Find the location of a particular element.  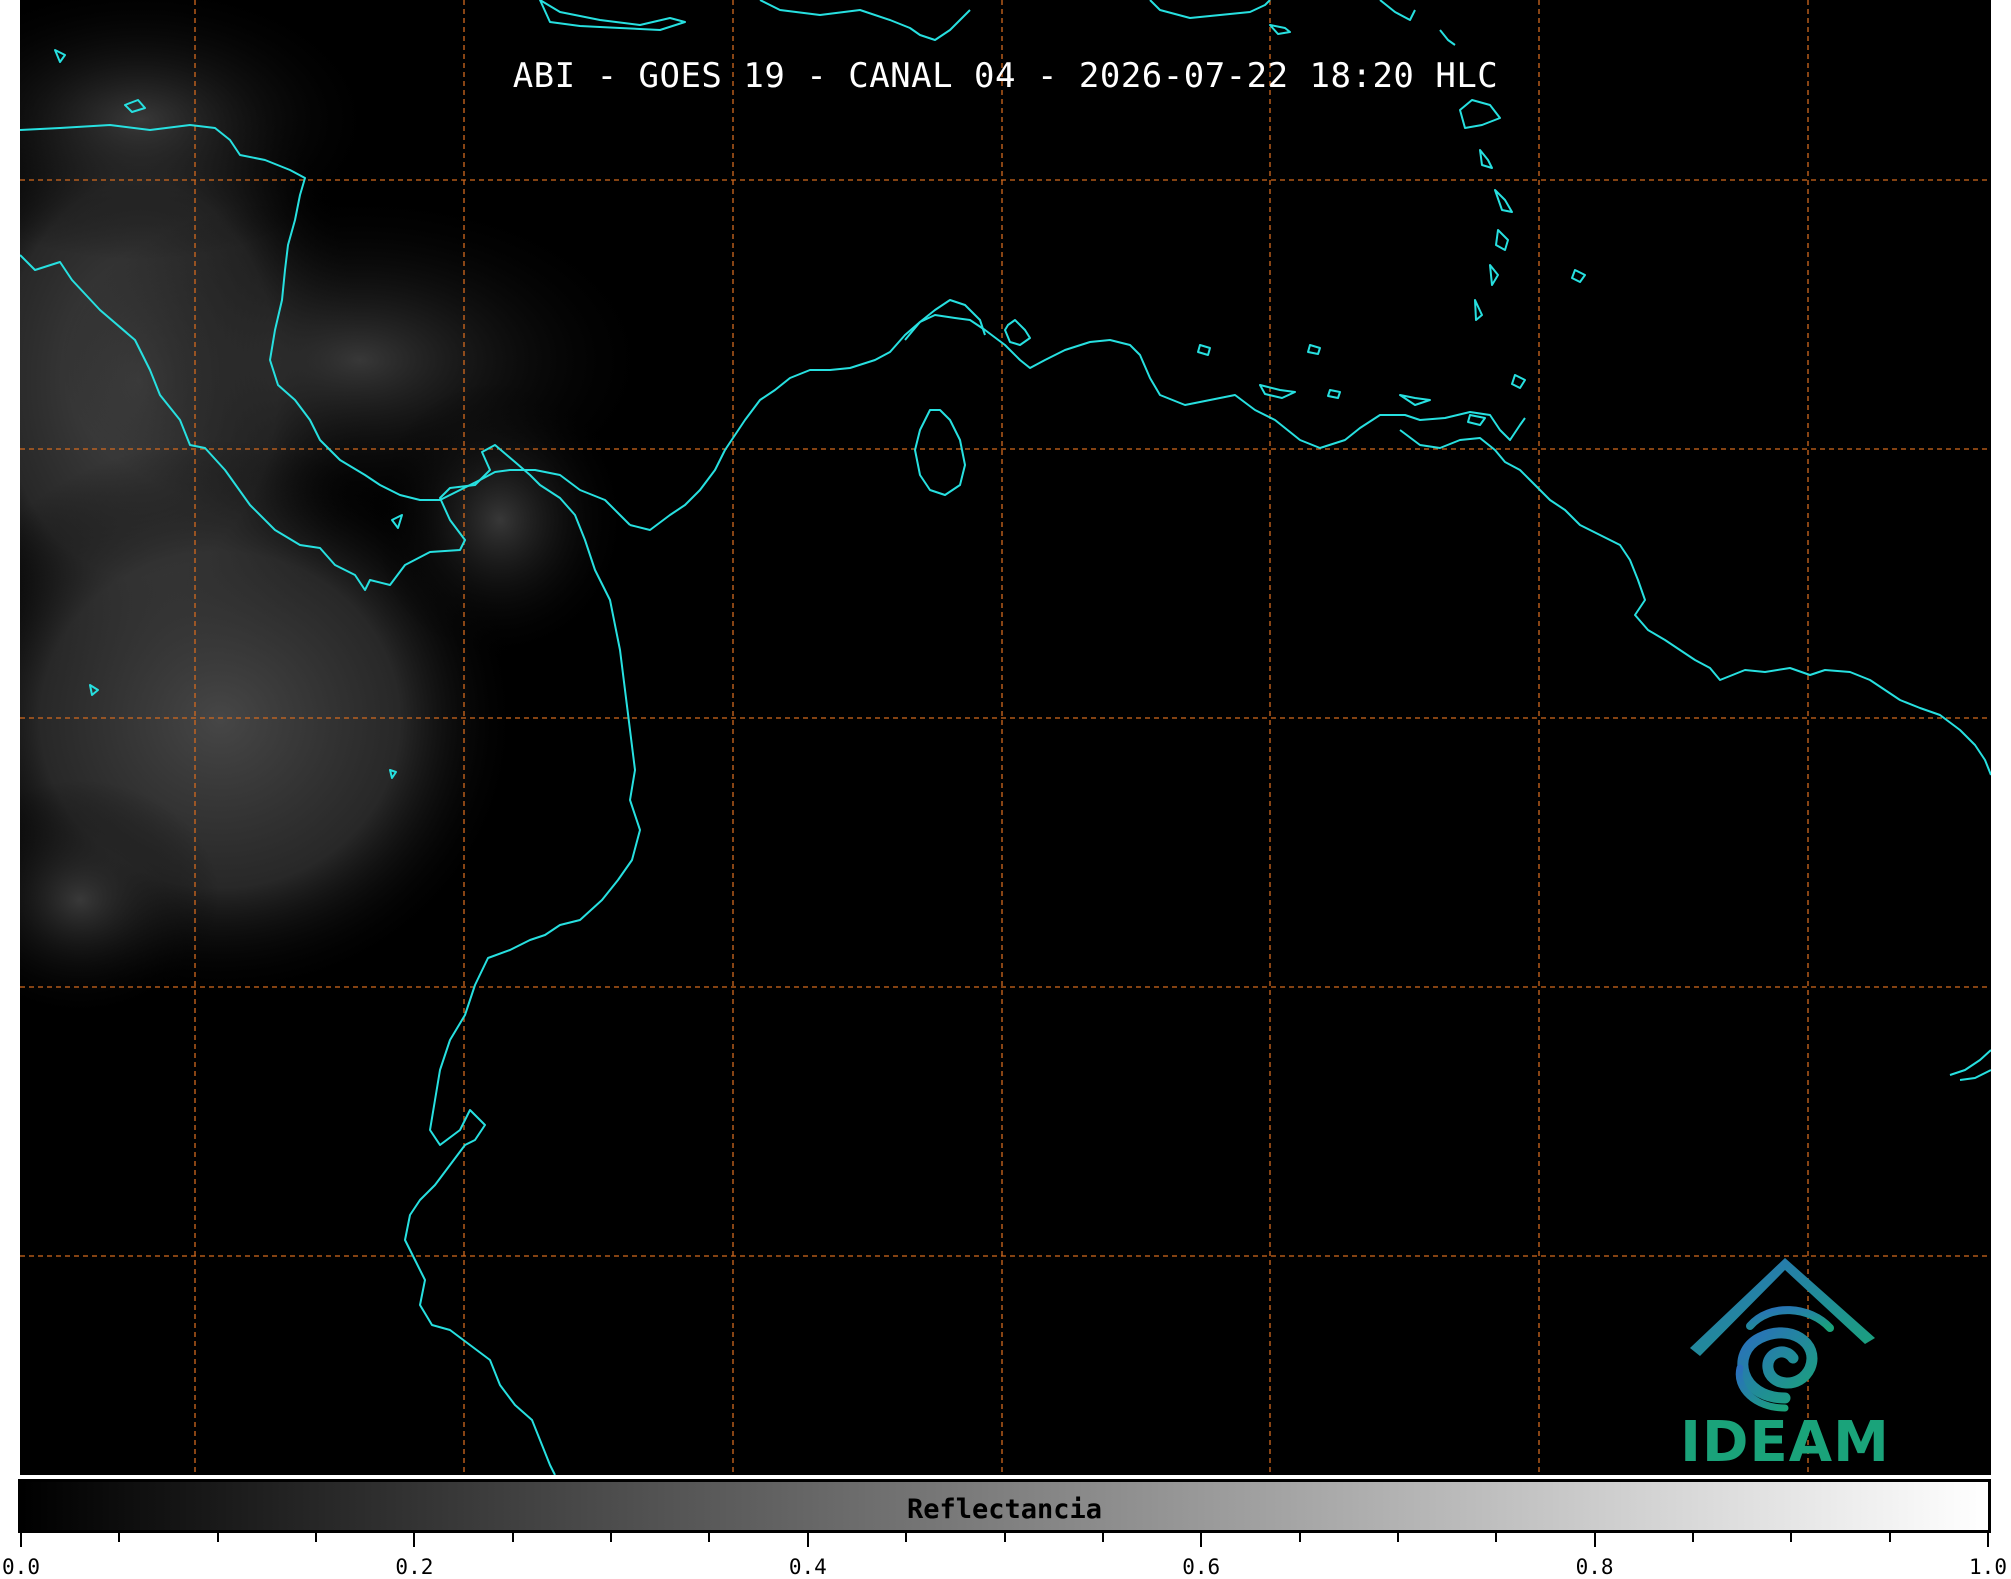

colorbar-label: Reflectancia is located at coordinates (1004, 1509).